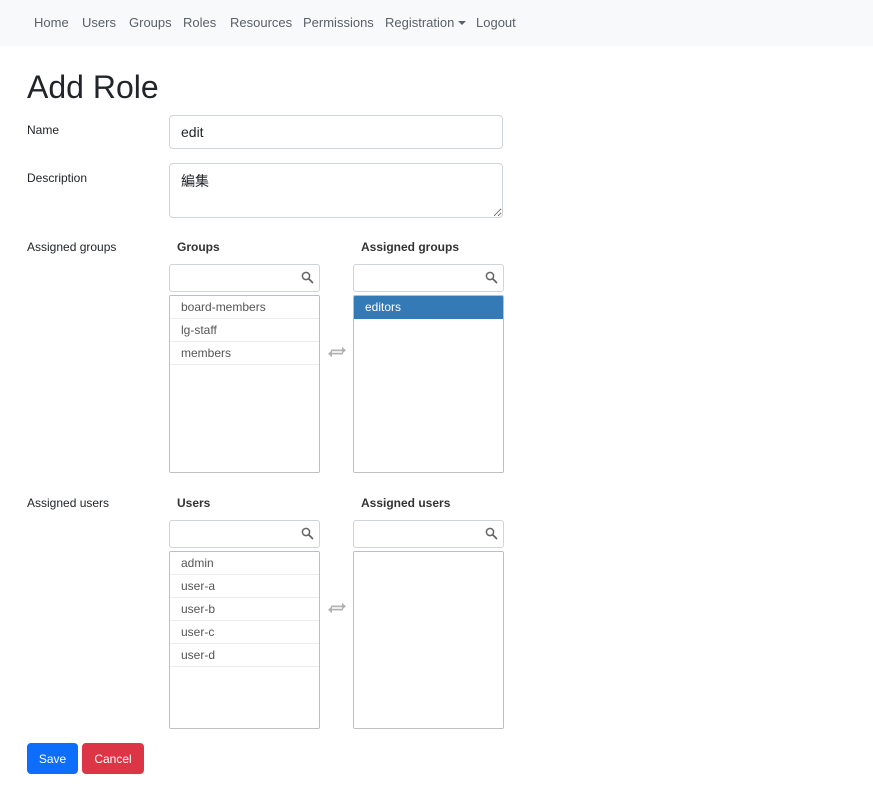  I want to click on nav-resources: Resources, so click(261, 22).